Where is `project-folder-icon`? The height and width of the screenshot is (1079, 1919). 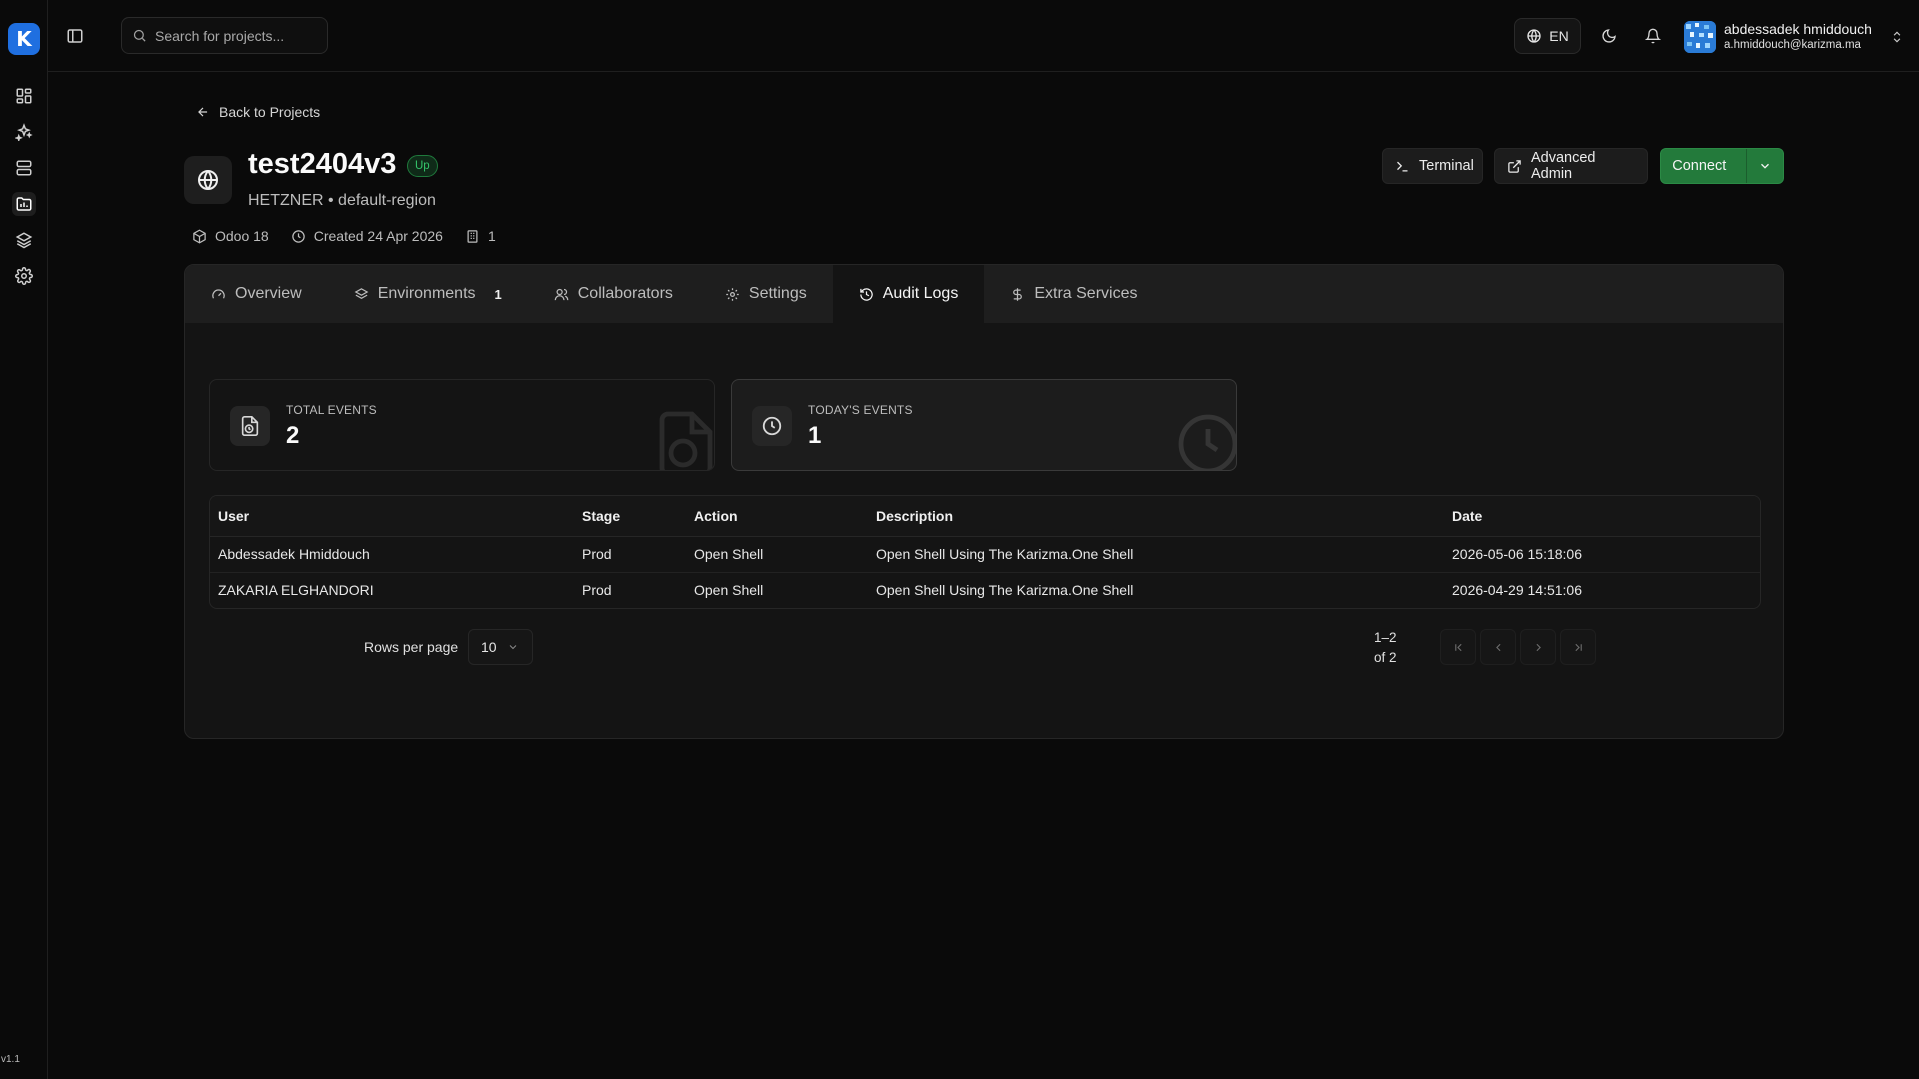 project-folder-icon is located at coordinates (24, 204).